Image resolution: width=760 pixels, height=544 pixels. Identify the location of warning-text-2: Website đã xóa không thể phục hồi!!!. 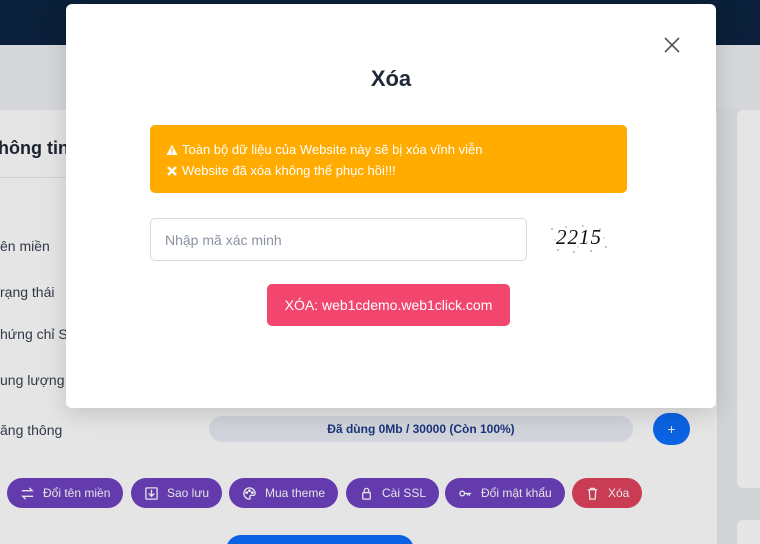
(289, 170).